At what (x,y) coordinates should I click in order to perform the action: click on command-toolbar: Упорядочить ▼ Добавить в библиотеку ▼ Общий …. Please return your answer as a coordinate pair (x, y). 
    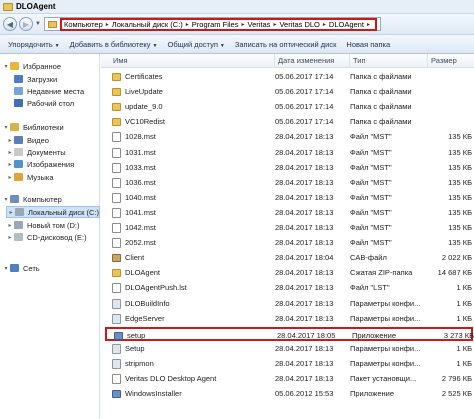
    Looking at the image, I should click on (237, 44).